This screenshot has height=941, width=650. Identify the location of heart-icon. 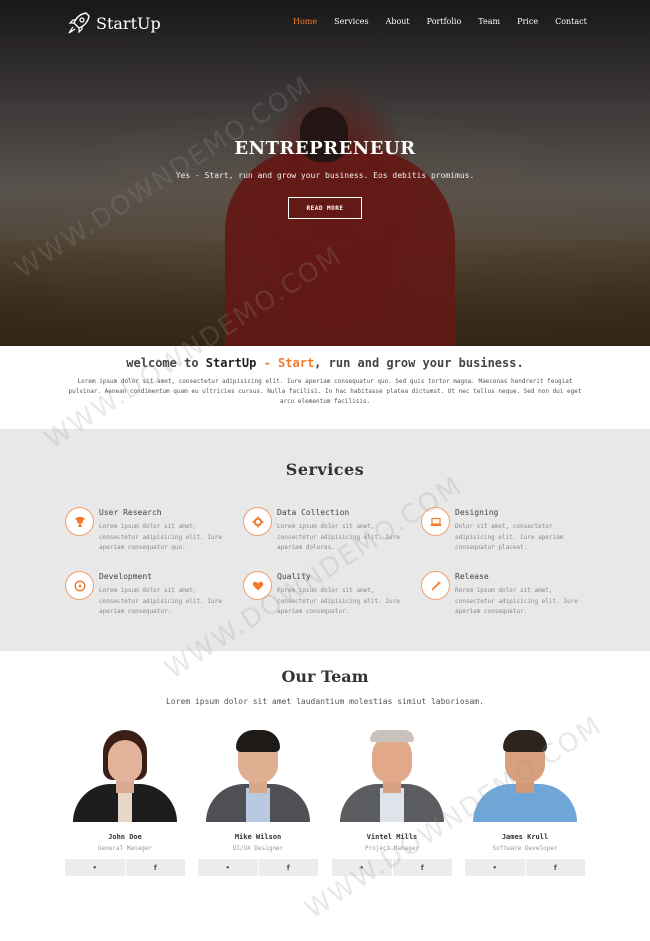
(257, 585).